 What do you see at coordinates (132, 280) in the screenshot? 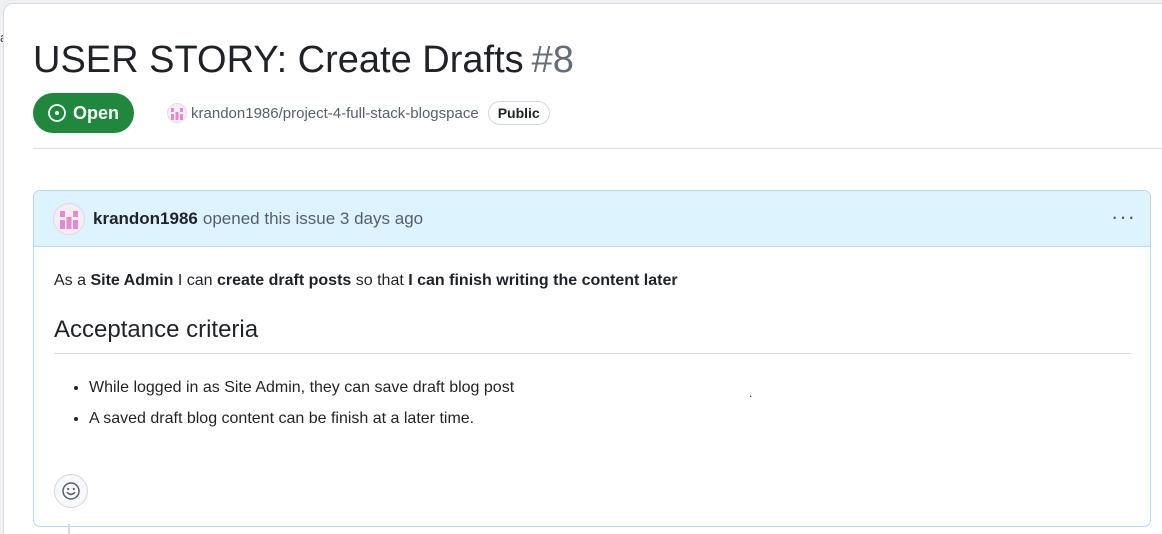
I see `story-role: Site Admin` at bounding box center [132, 280].